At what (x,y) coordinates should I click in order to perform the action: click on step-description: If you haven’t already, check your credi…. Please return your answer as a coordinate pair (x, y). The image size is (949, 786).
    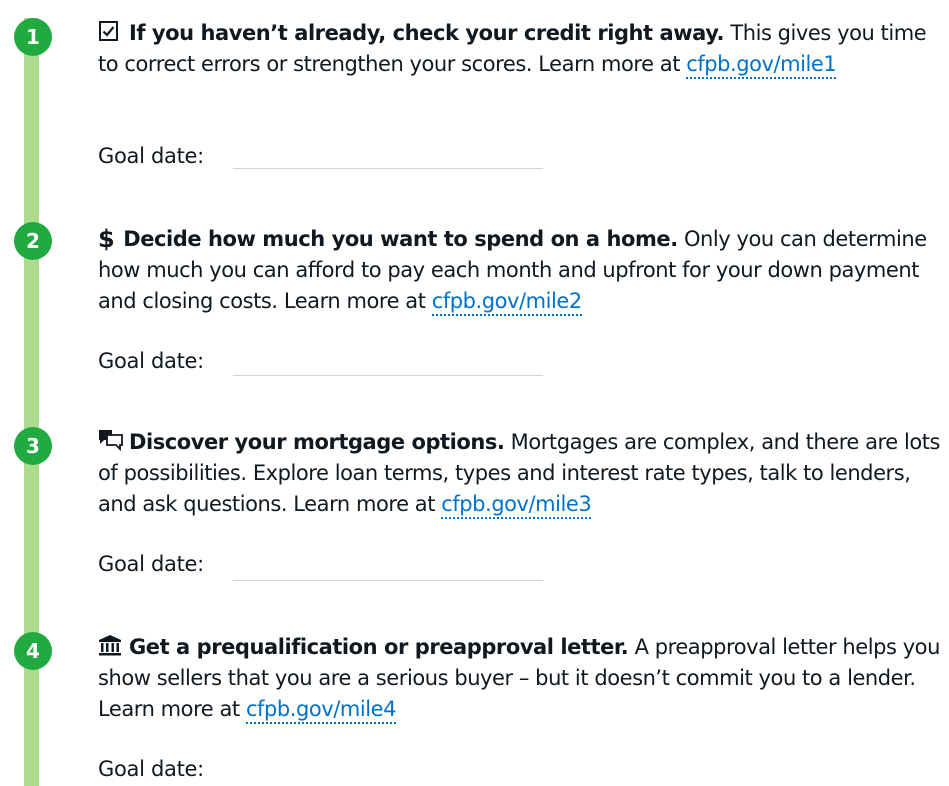
    Looking at the image, I should click on (521, 49).